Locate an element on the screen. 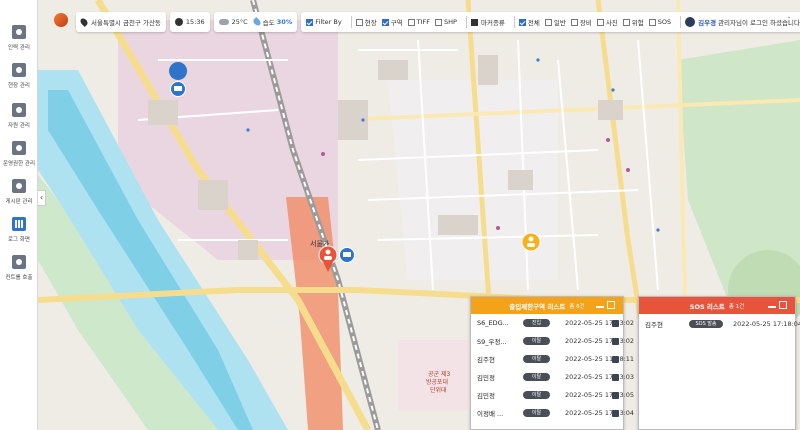 This screenshot has height=430, width=800. user-avatar-icon is located at coordinates (690, 22).